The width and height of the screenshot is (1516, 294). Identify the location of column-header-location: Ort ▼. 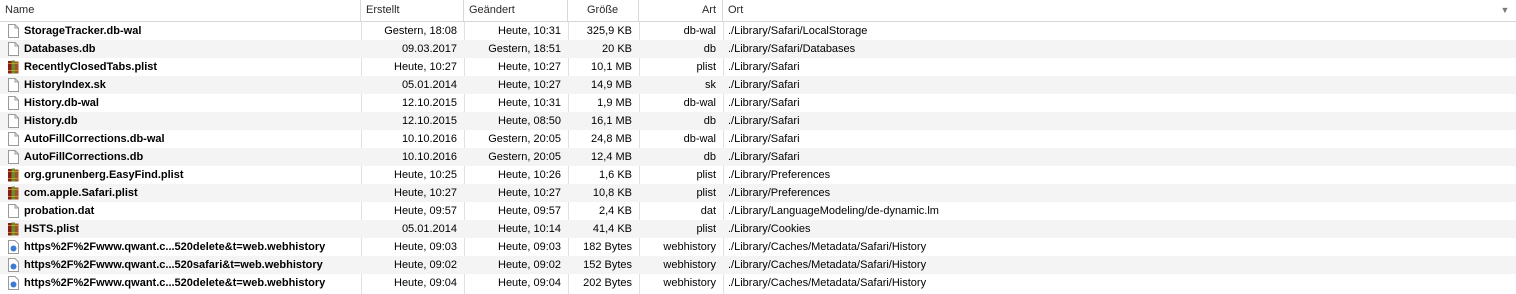
(1119, 10).